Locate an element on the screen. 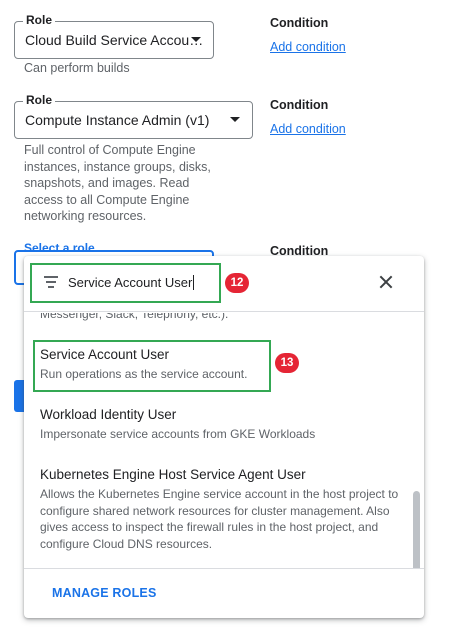  role-value-2: Compute Instance Admin (v1) is located at coordinates (117, 120).